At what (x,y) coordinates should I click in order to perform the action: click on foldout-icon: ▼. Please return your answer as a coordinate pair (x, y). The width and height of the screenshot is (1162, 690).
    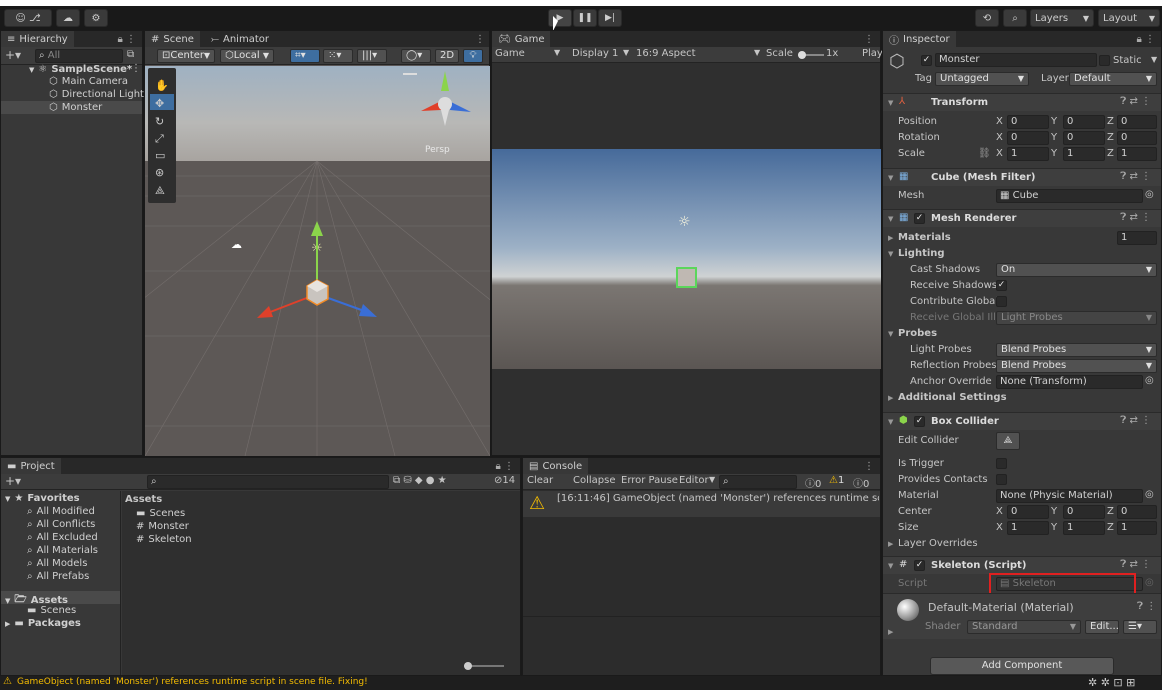
    Looking at the image, I should click on (890, 254).